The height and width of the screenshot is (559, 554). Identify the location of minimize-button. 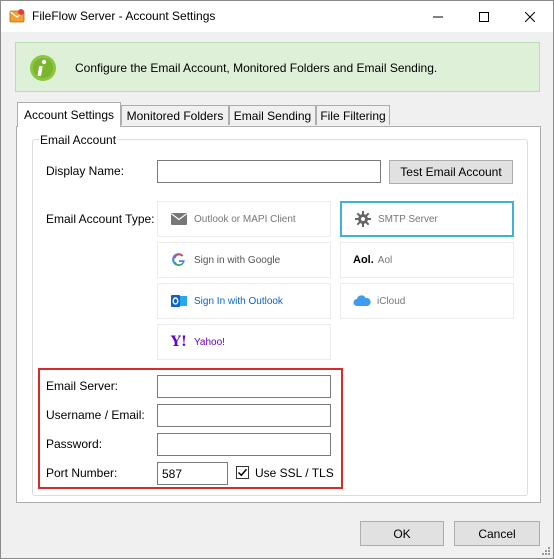
(438, 16).